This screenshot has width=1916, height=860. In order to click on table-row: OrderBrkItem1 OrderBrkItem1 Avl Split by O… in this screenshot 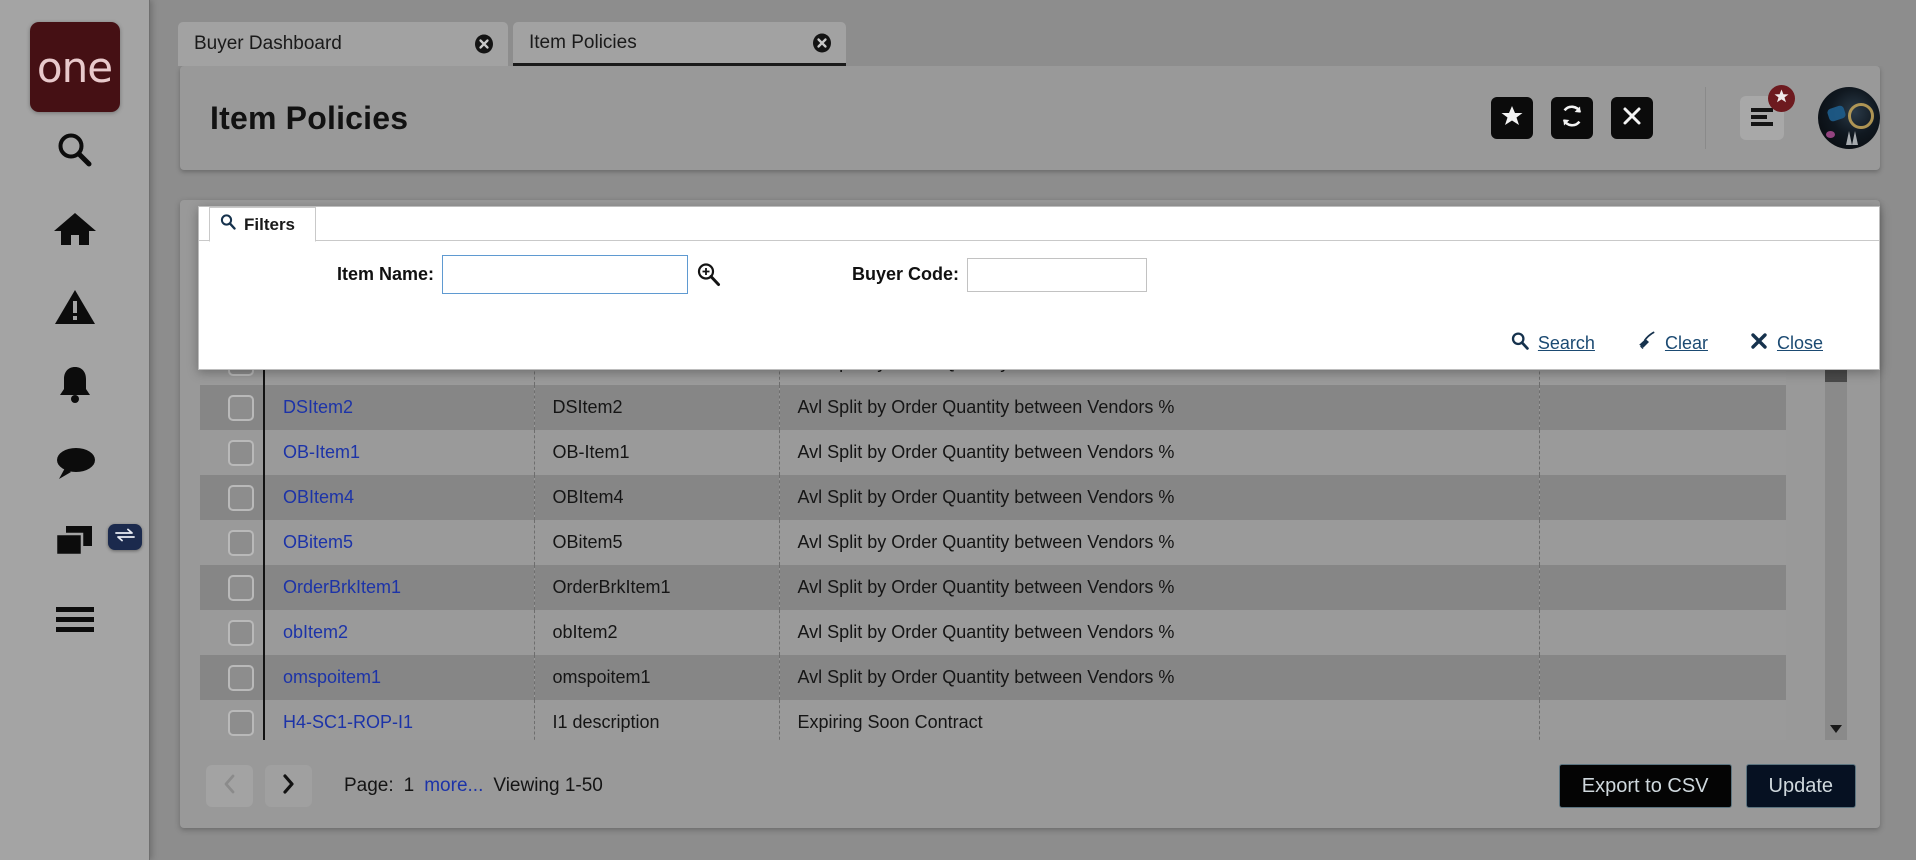, I will do `click(993, 587)`.